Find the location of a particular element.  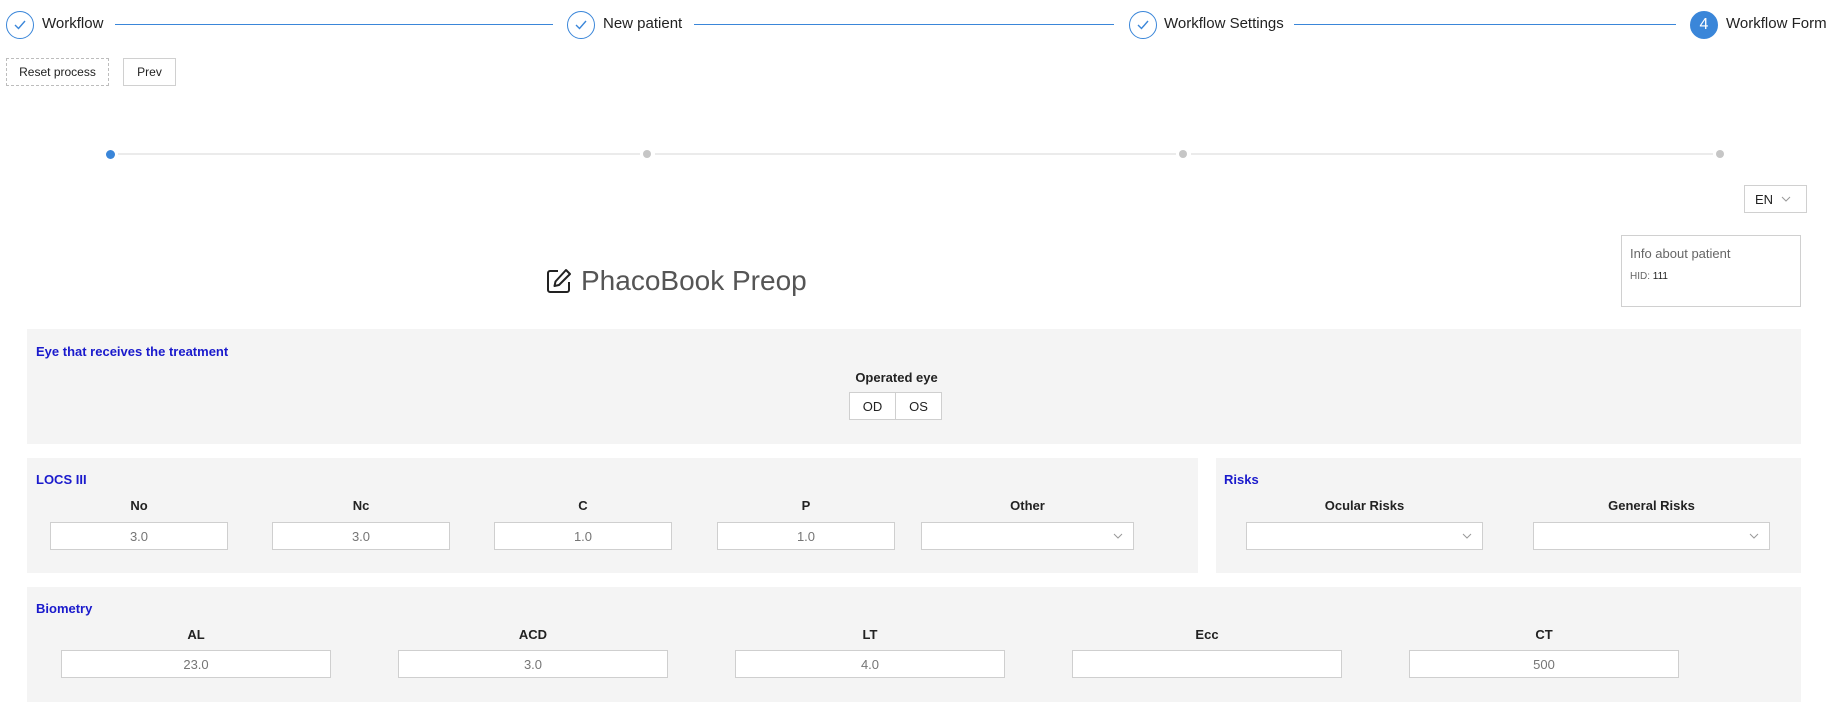

step-2-check-icon is located at coordinates (581, 25).